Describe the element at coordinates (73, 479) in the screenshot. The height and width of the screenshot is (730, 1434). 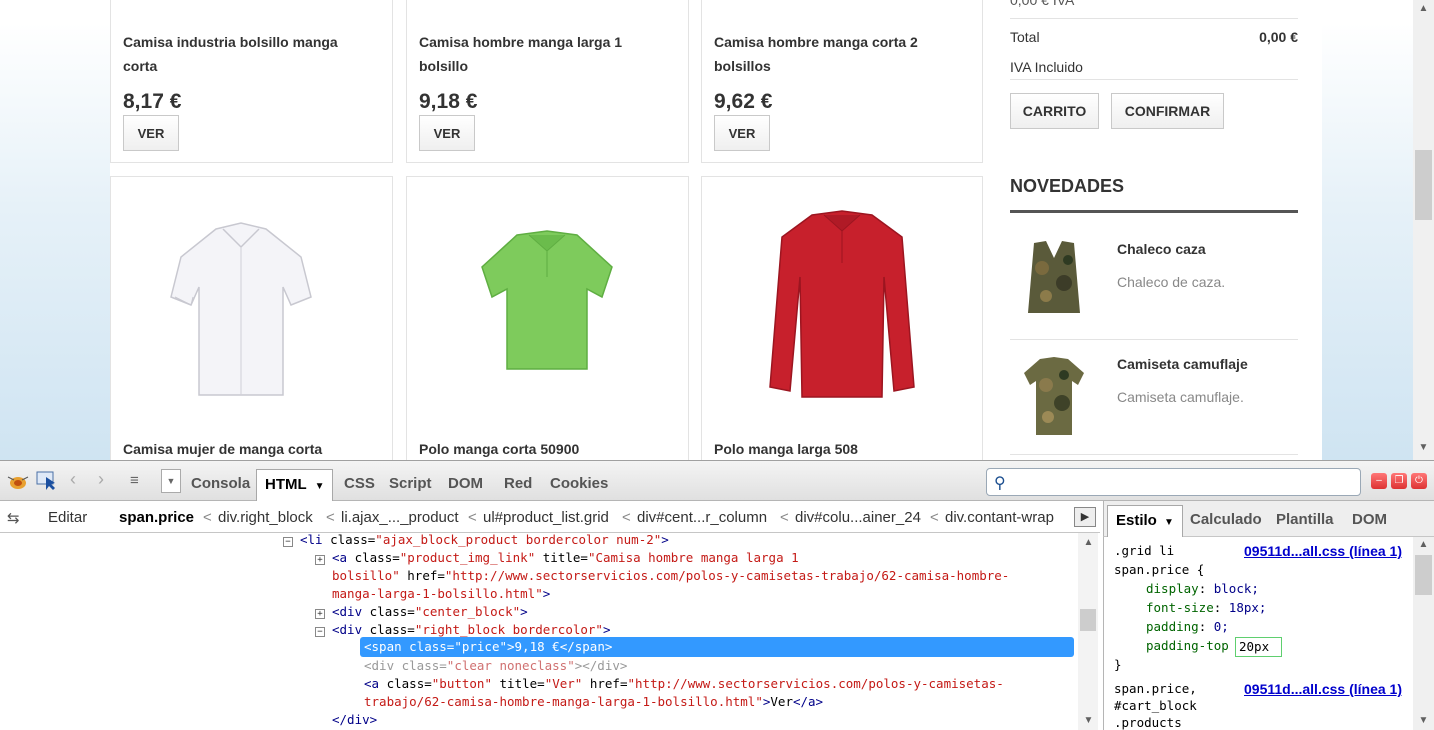
I see `back-icon: ‹` at that location.